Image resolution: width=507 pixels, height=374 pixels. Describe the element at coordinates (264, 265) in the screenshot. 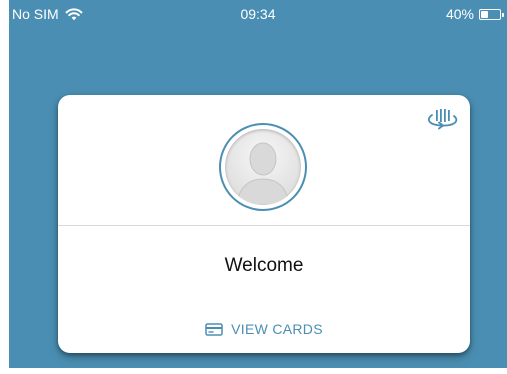

I see `welcome-message: Welcome` at that location.